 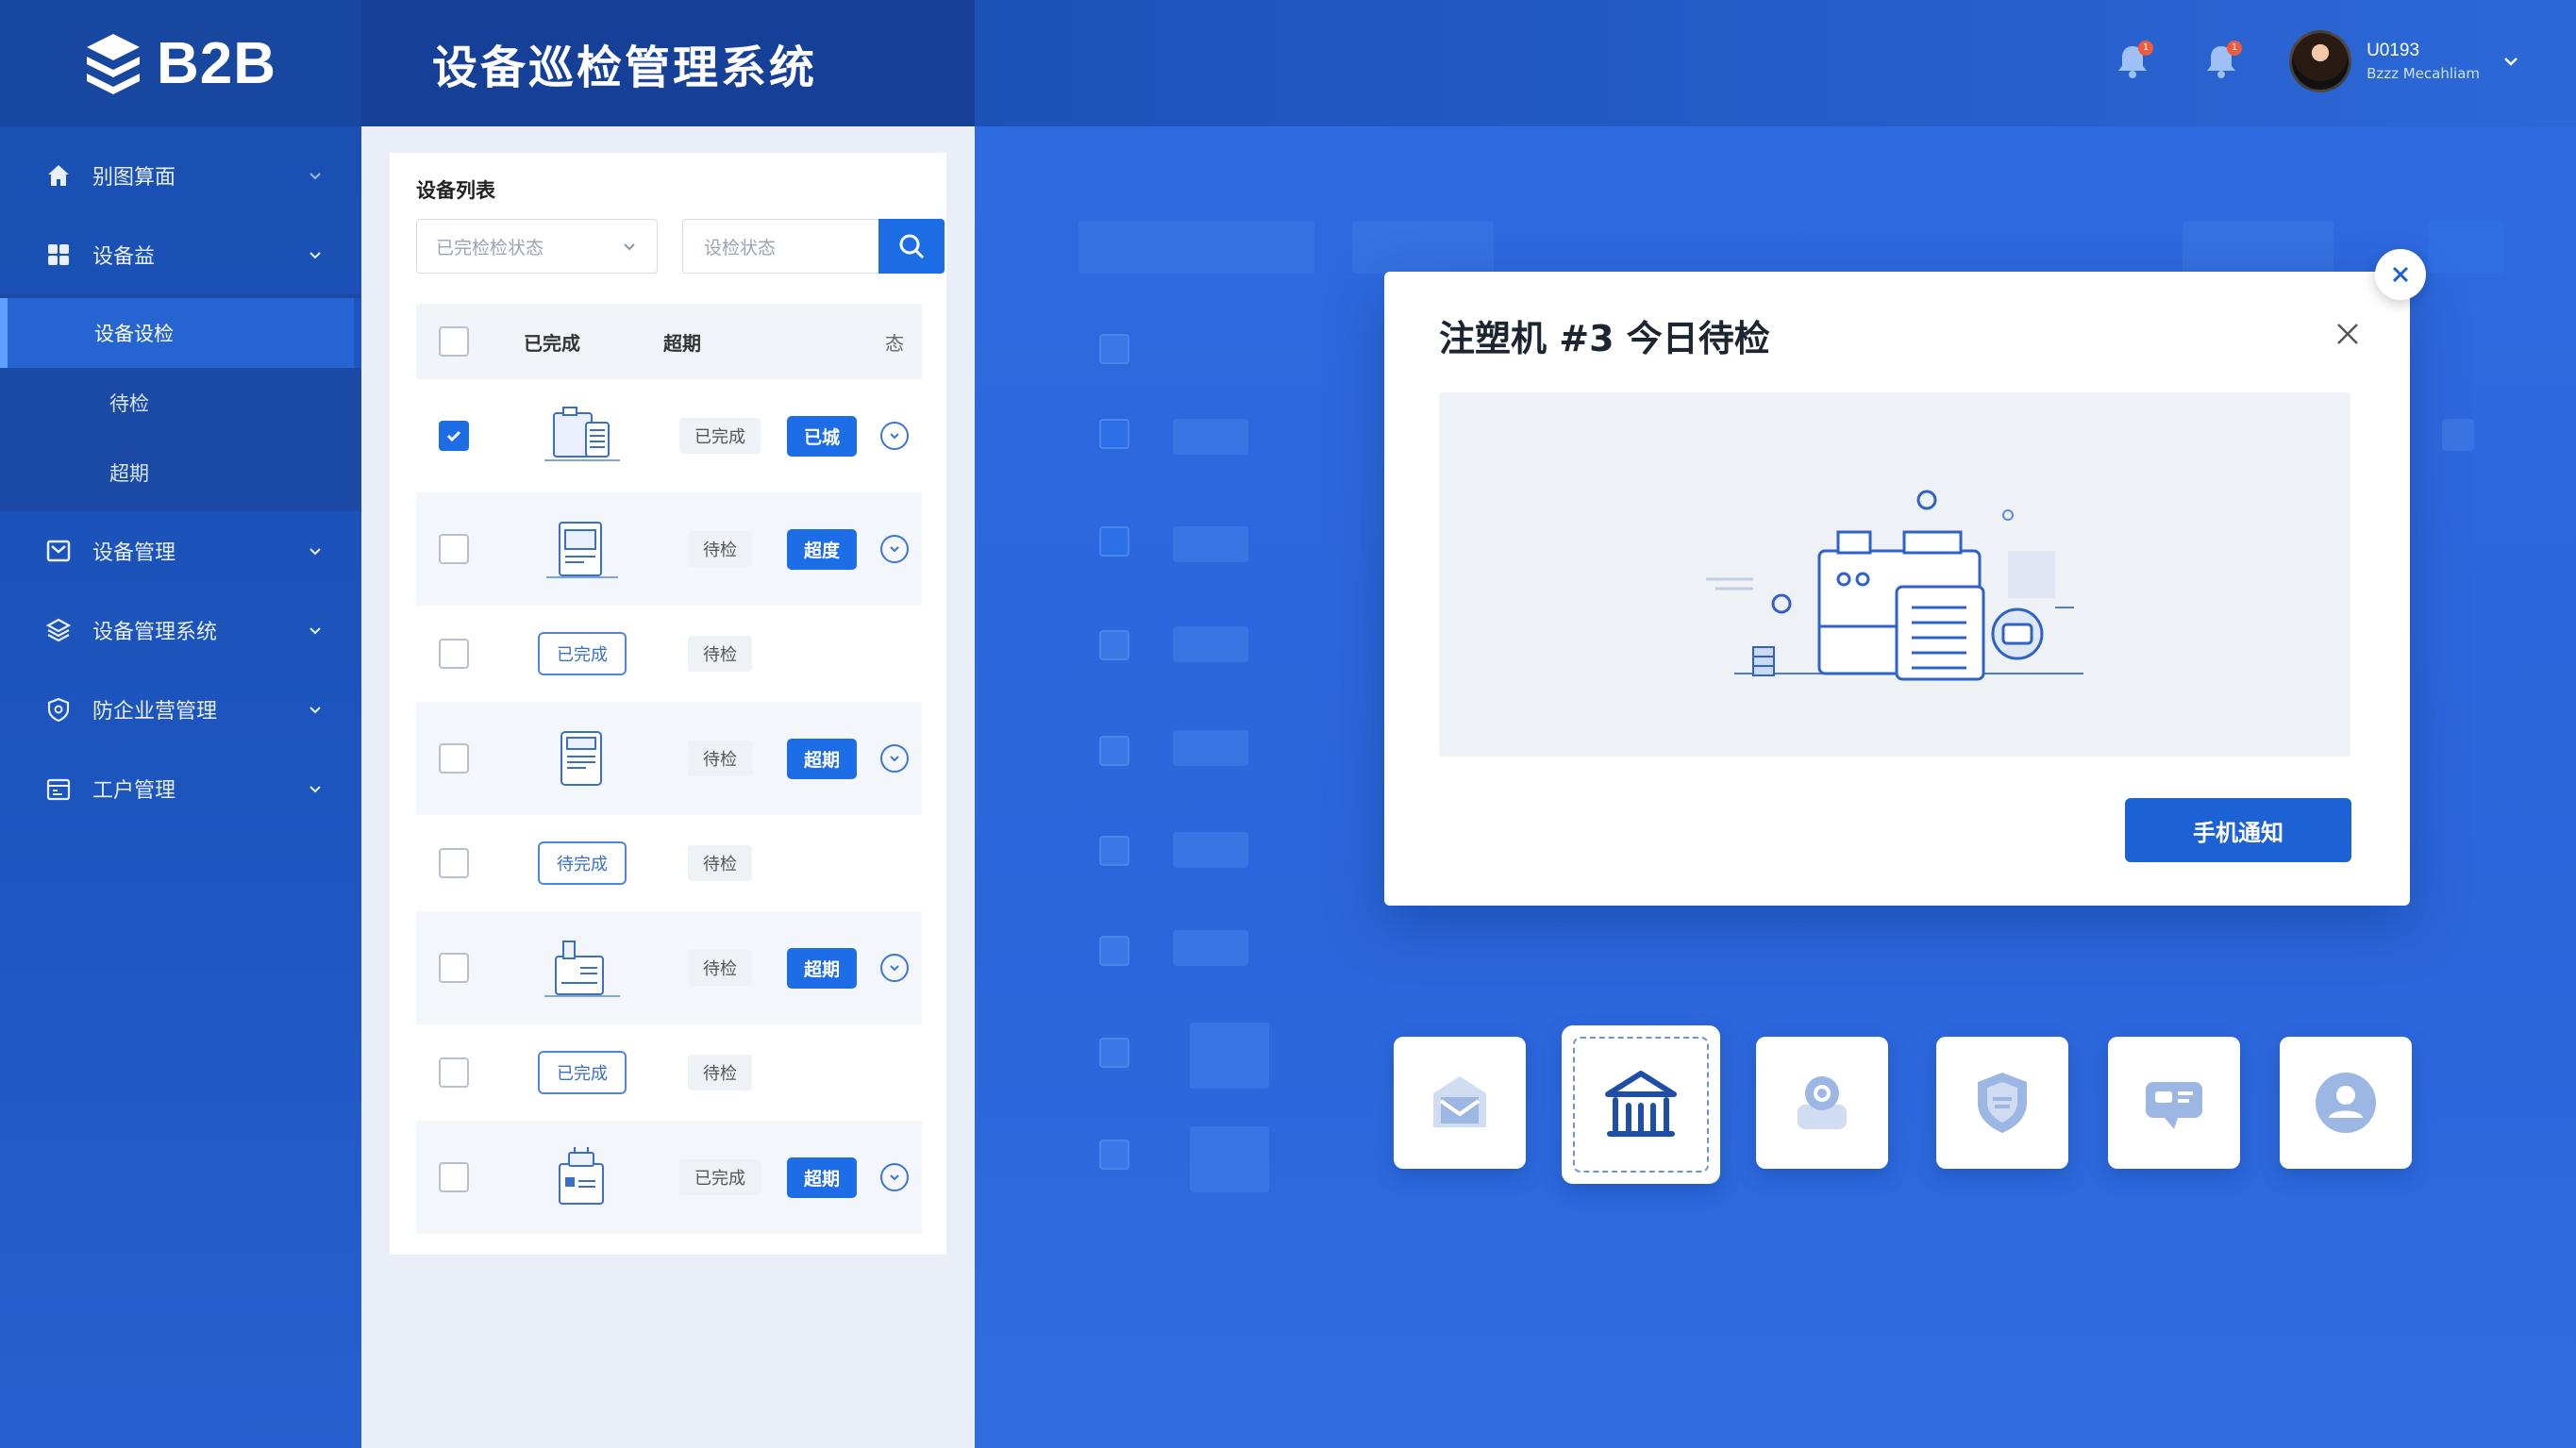 I want to click on sidebar-item-label: 设备管理系统, so click(x=155, y=632).